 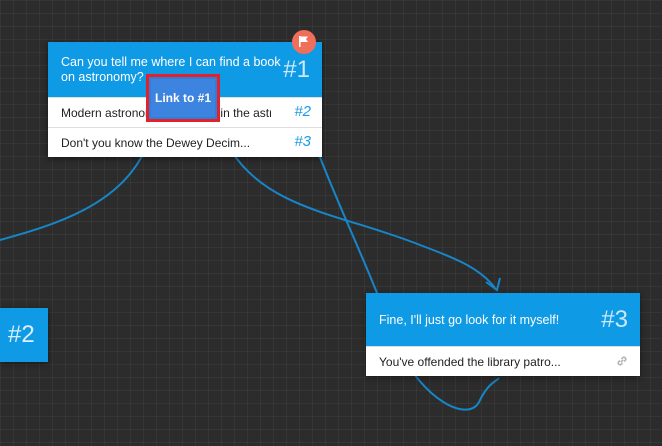 I want to click on dialogue-node-2: #2, so click(x=24, y=335).